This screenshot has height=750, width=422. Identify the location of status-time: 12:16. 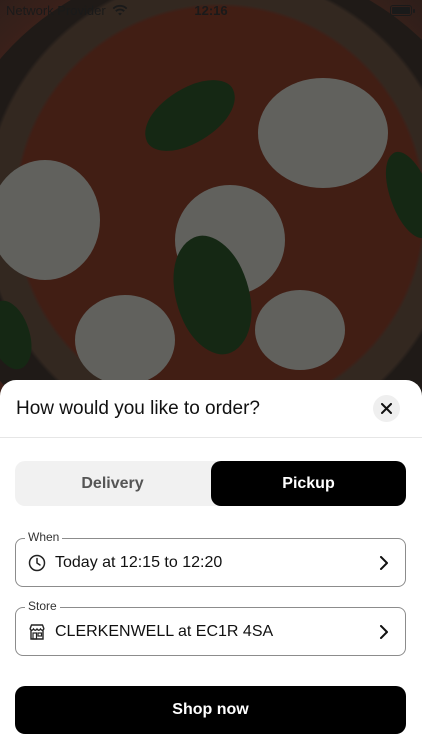
(211, 10).